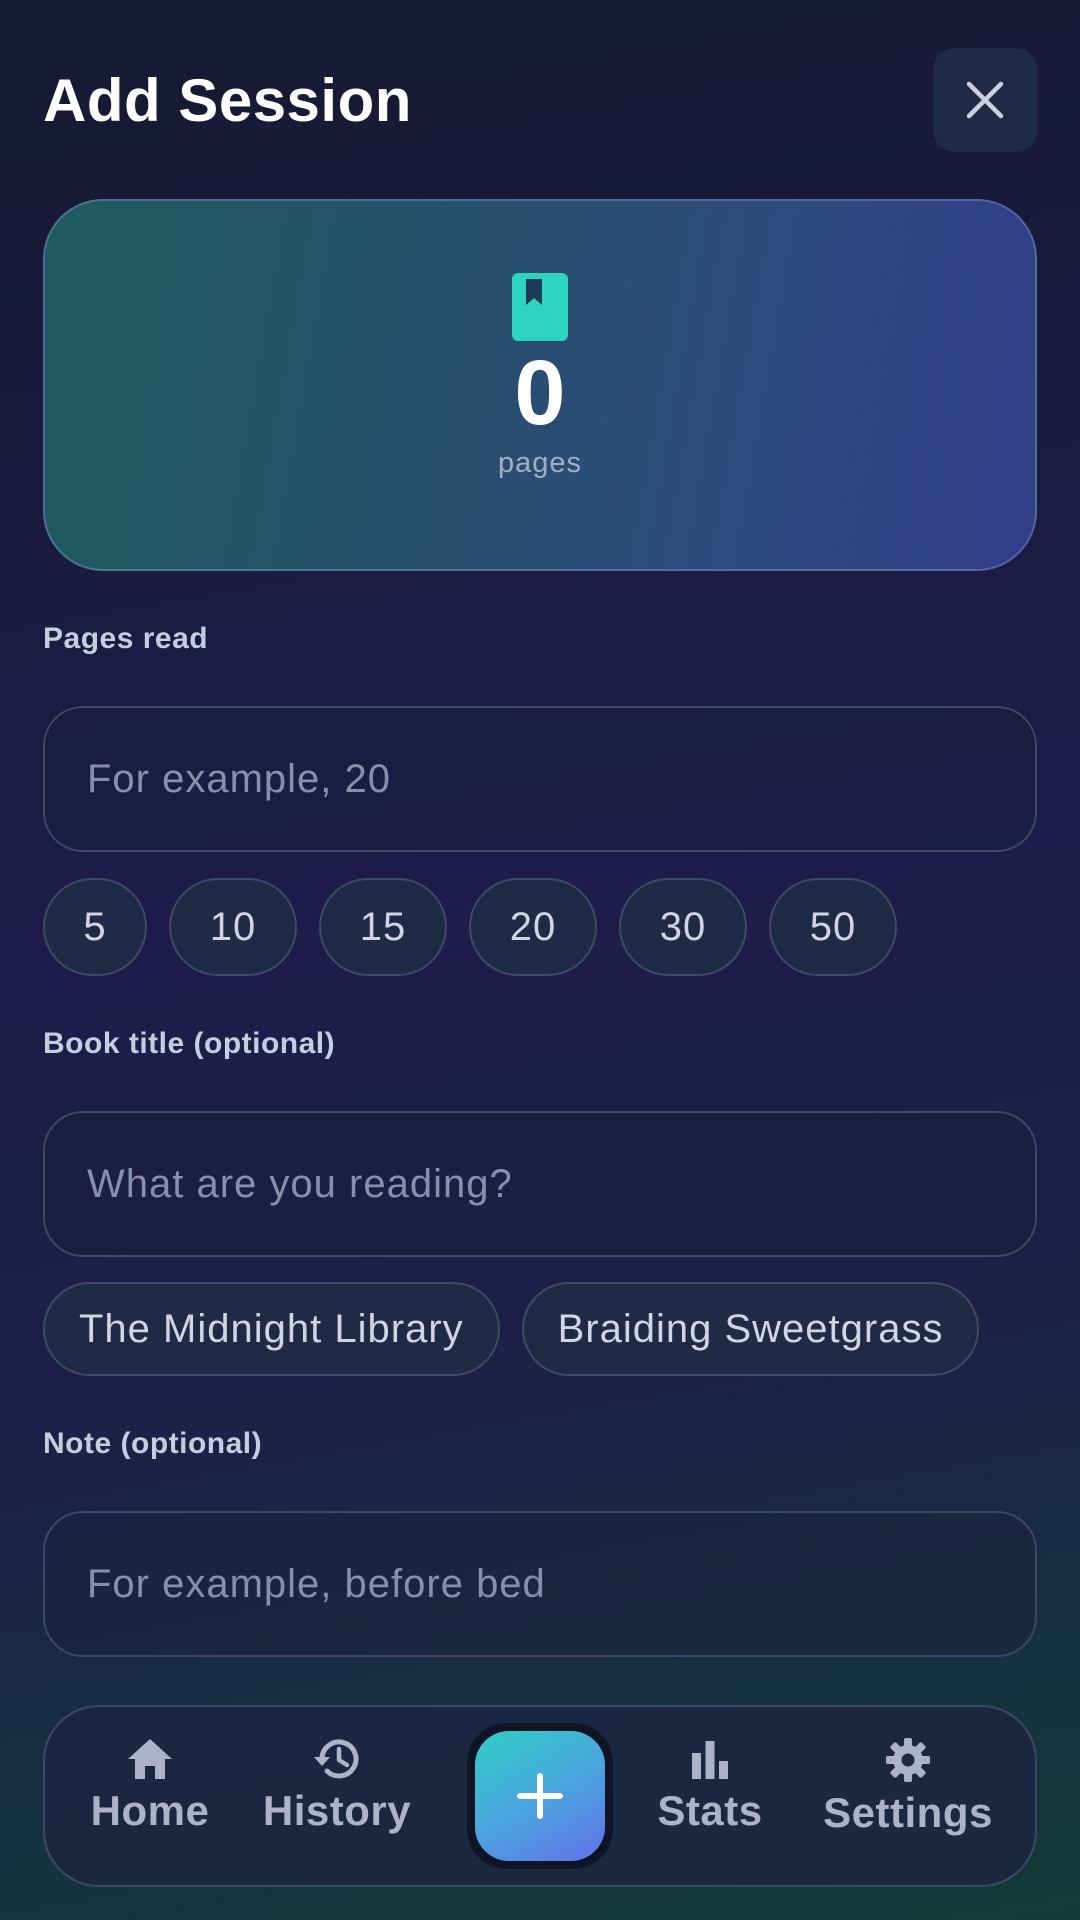 The width and height of the screenshot is (1080, 1920). I want to click on stats-icon, so click(710, 1760).